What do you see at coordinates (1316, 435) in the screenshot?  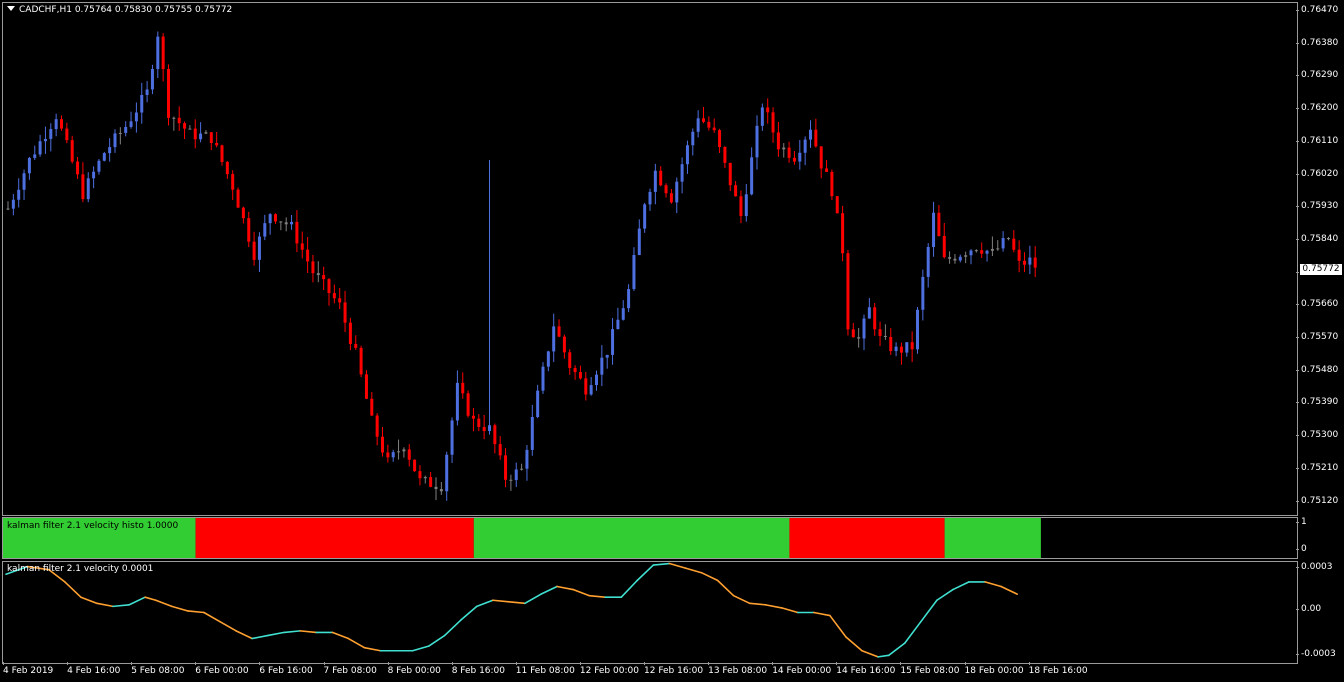 I see `price-tick: 0.75300` at bounding box center [1316, 435].